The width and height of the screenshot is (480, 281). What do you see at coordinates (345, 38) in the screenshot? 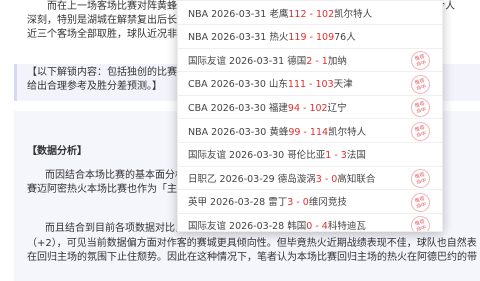
I see `match-away-team: 76人` at bounding box center [345, 38].